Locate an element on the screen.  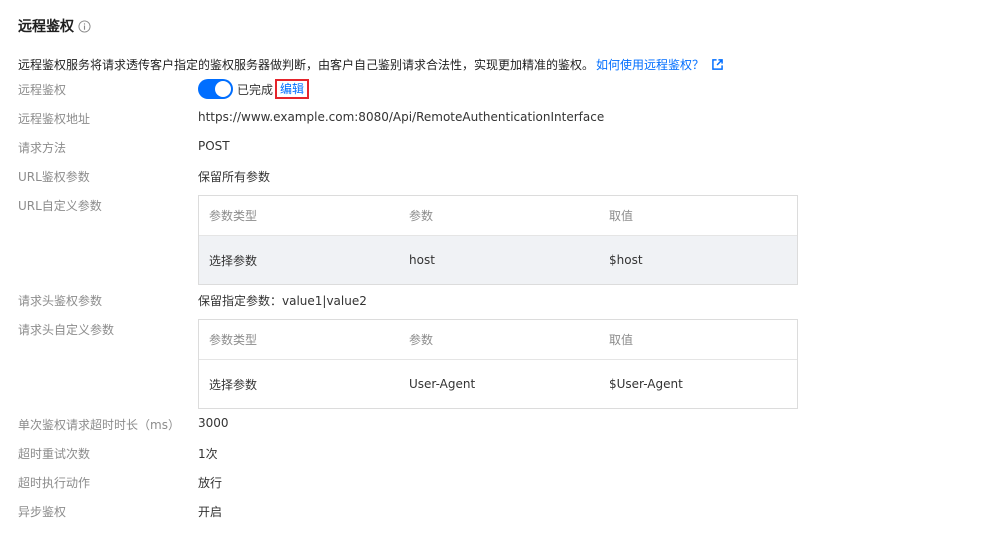
remote-auth-toggle is located at coordinates (215, 89).